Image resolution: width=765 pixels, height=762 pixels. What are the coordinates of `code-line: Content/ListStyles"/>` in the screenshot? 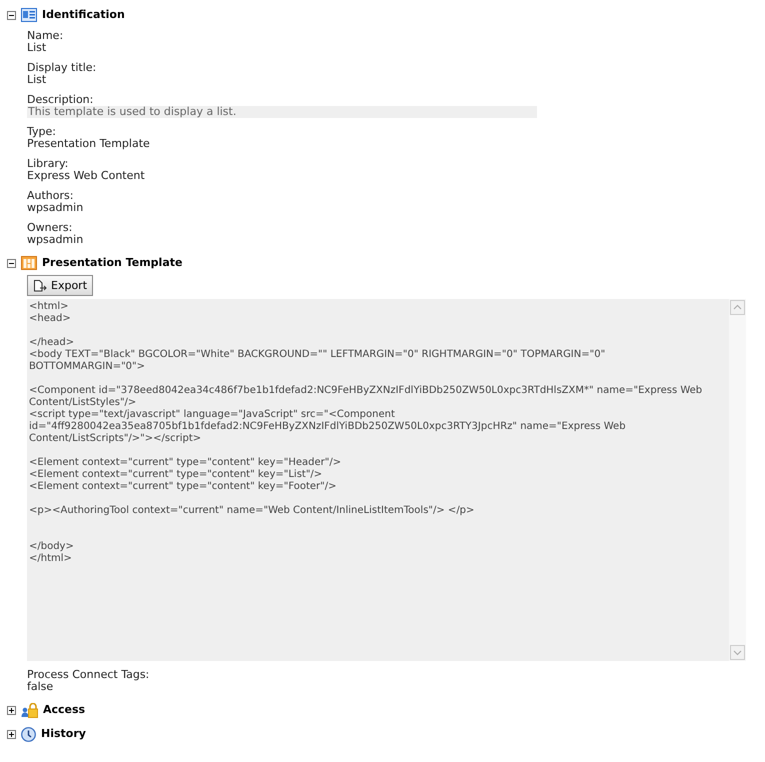 It's located at (83, 403).